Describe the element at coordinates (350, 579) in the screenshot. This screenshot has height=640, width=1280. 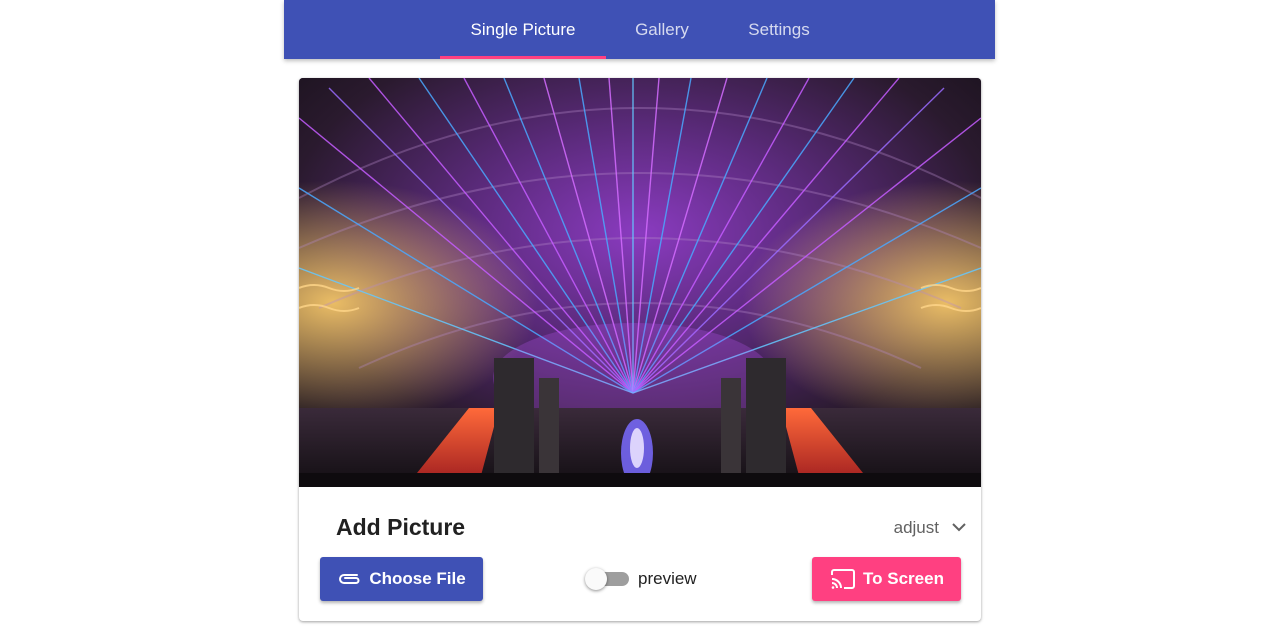
I see `paperclip-icon` at that location.